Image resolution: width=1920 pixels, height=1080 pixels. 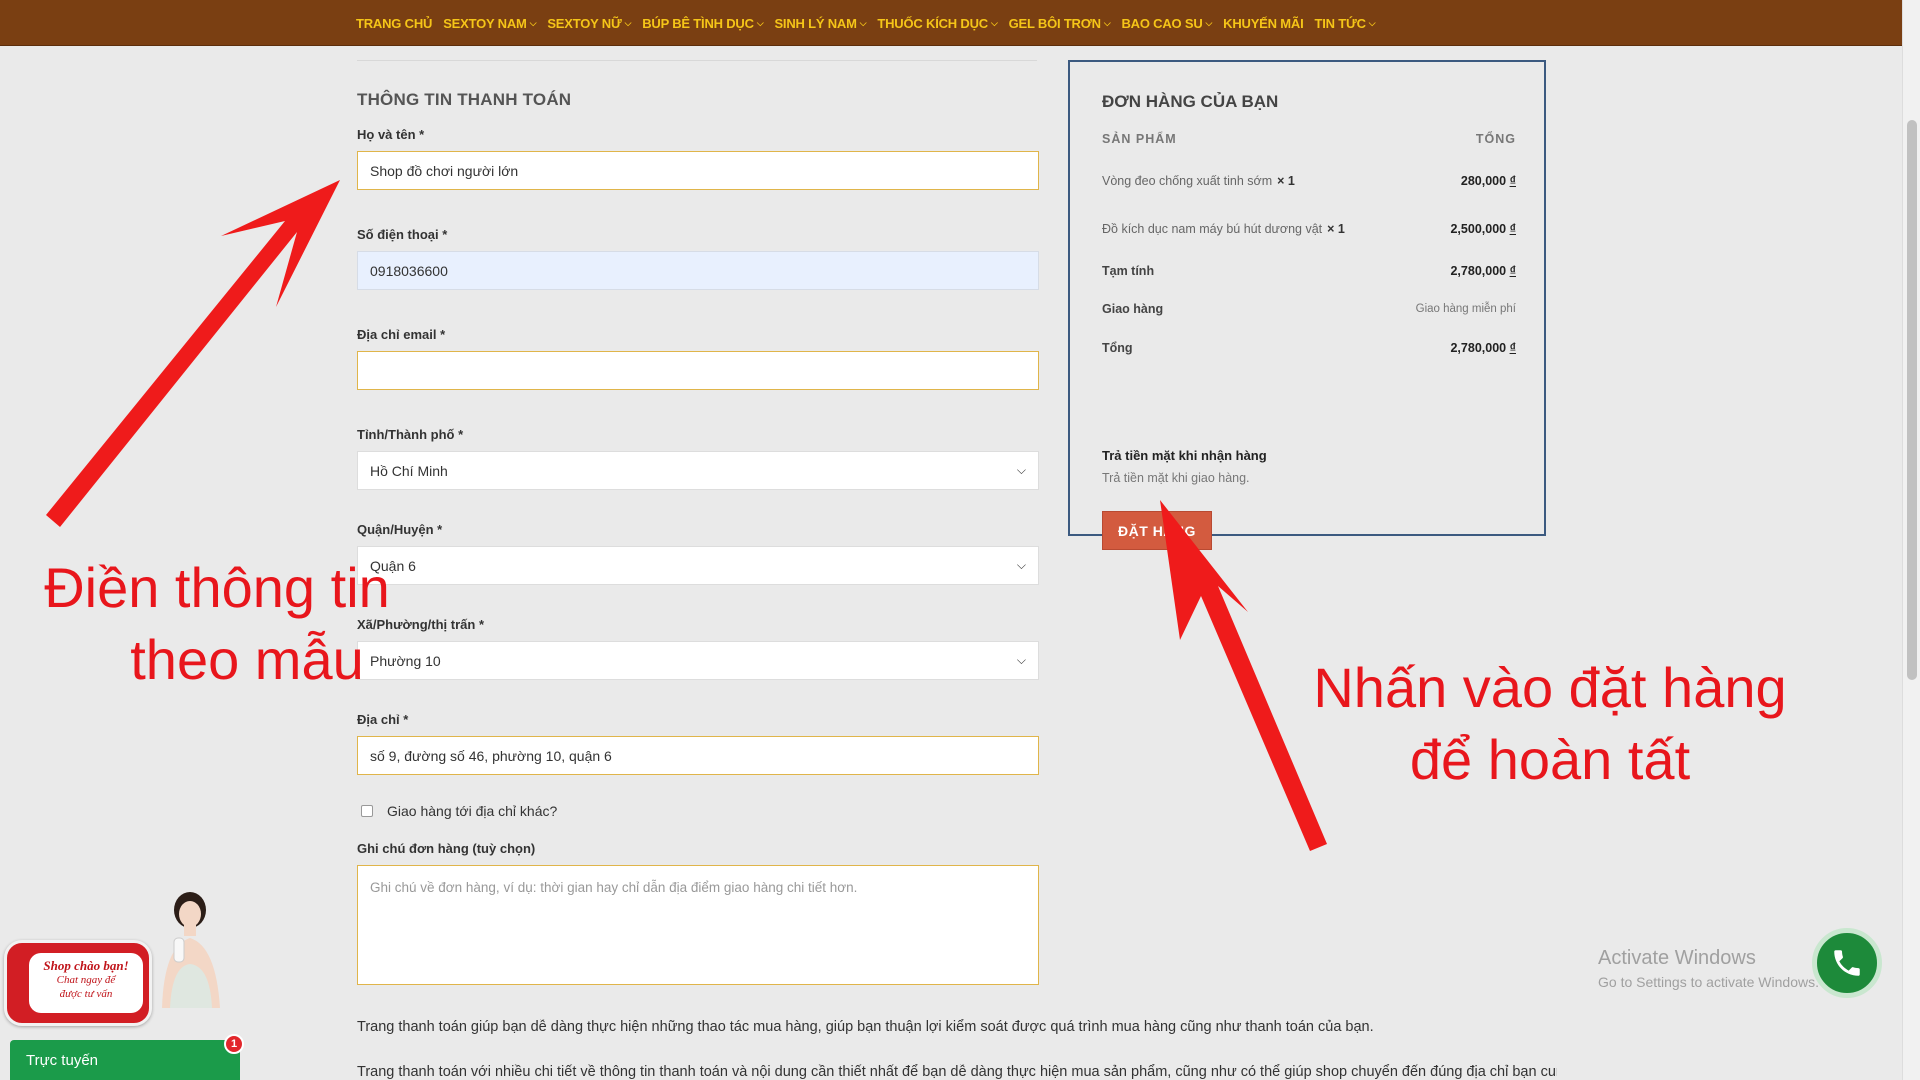 What do you see at coordinates (193, 353) in the screenshot?
I see `arrow-left` at bounding box center [193, 353].